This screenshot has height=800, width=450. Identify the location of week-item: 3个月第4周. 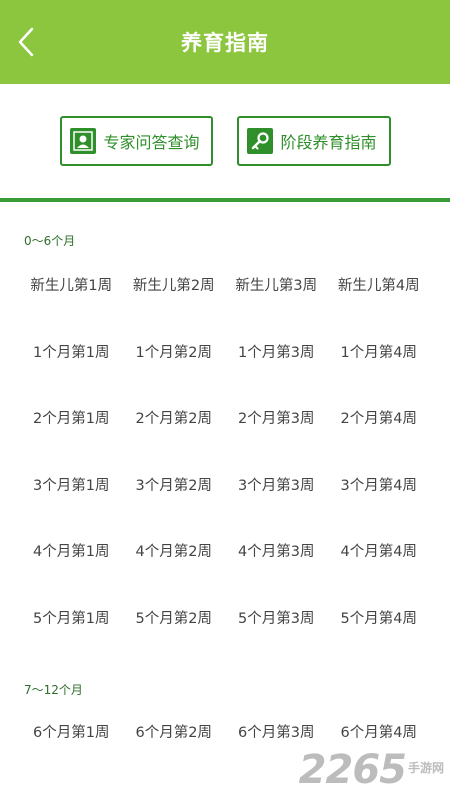
(379, 486).